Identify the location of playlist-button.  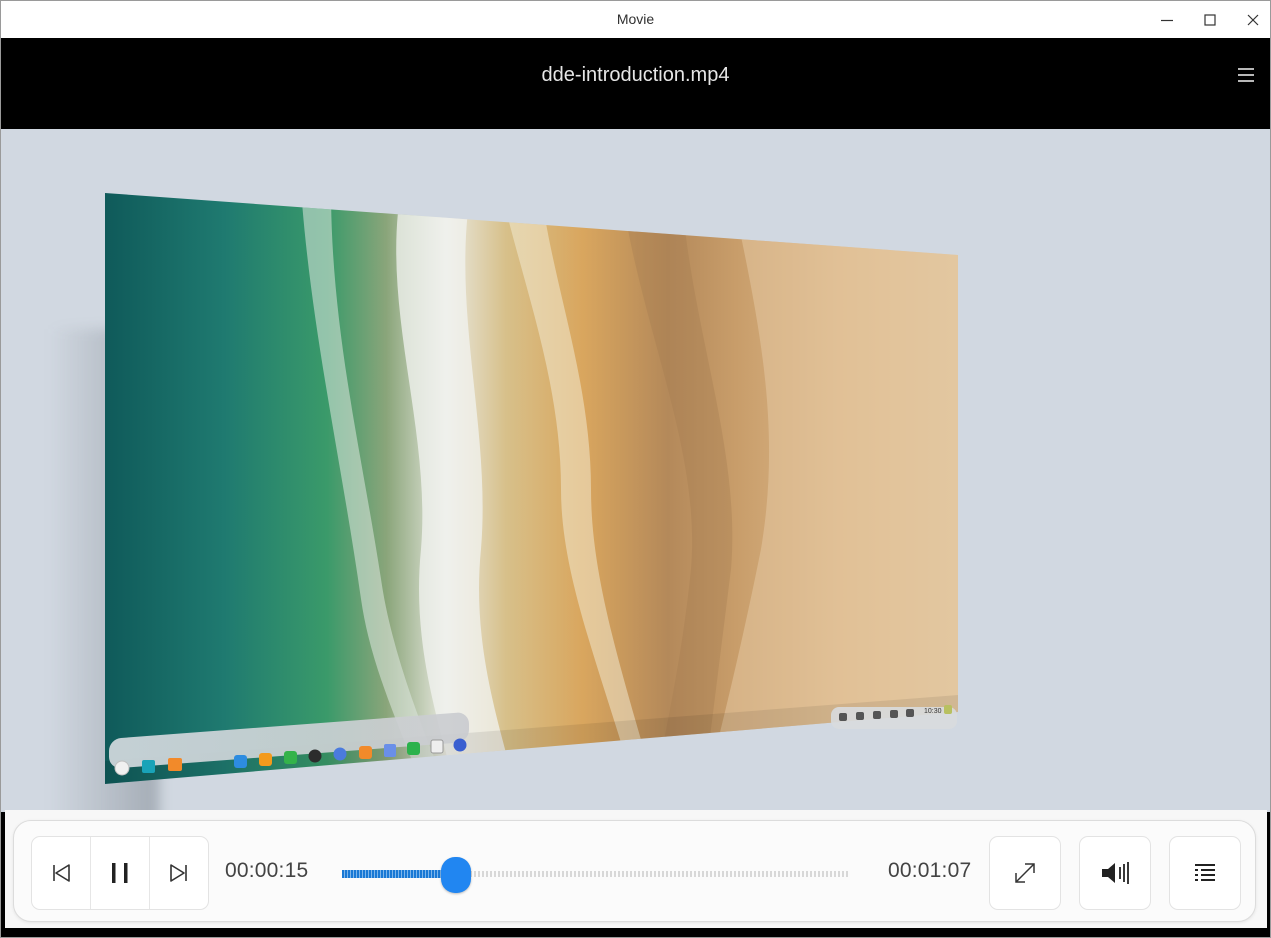
(1205, 873).